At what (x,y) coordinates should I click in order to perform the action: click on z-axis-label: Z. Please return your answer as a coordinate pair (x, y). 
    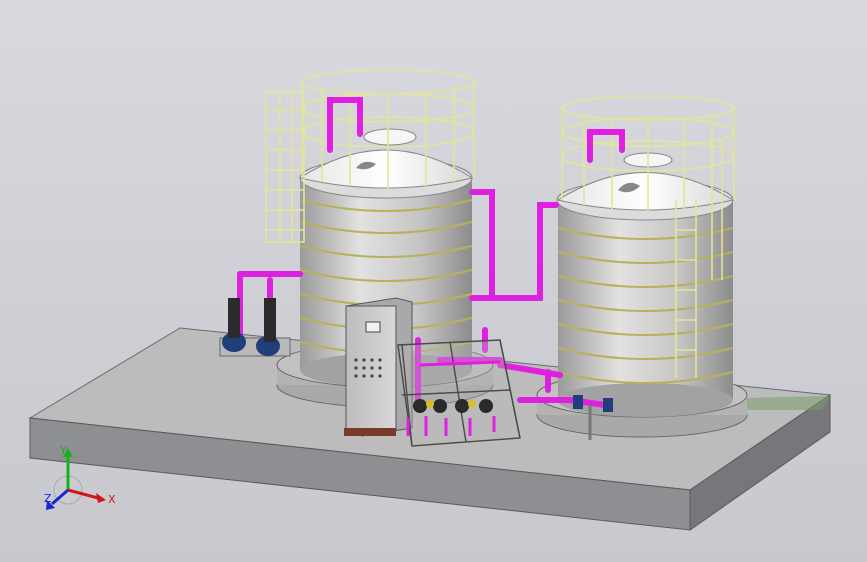
    Looking at the image, I should click on (48, 498).